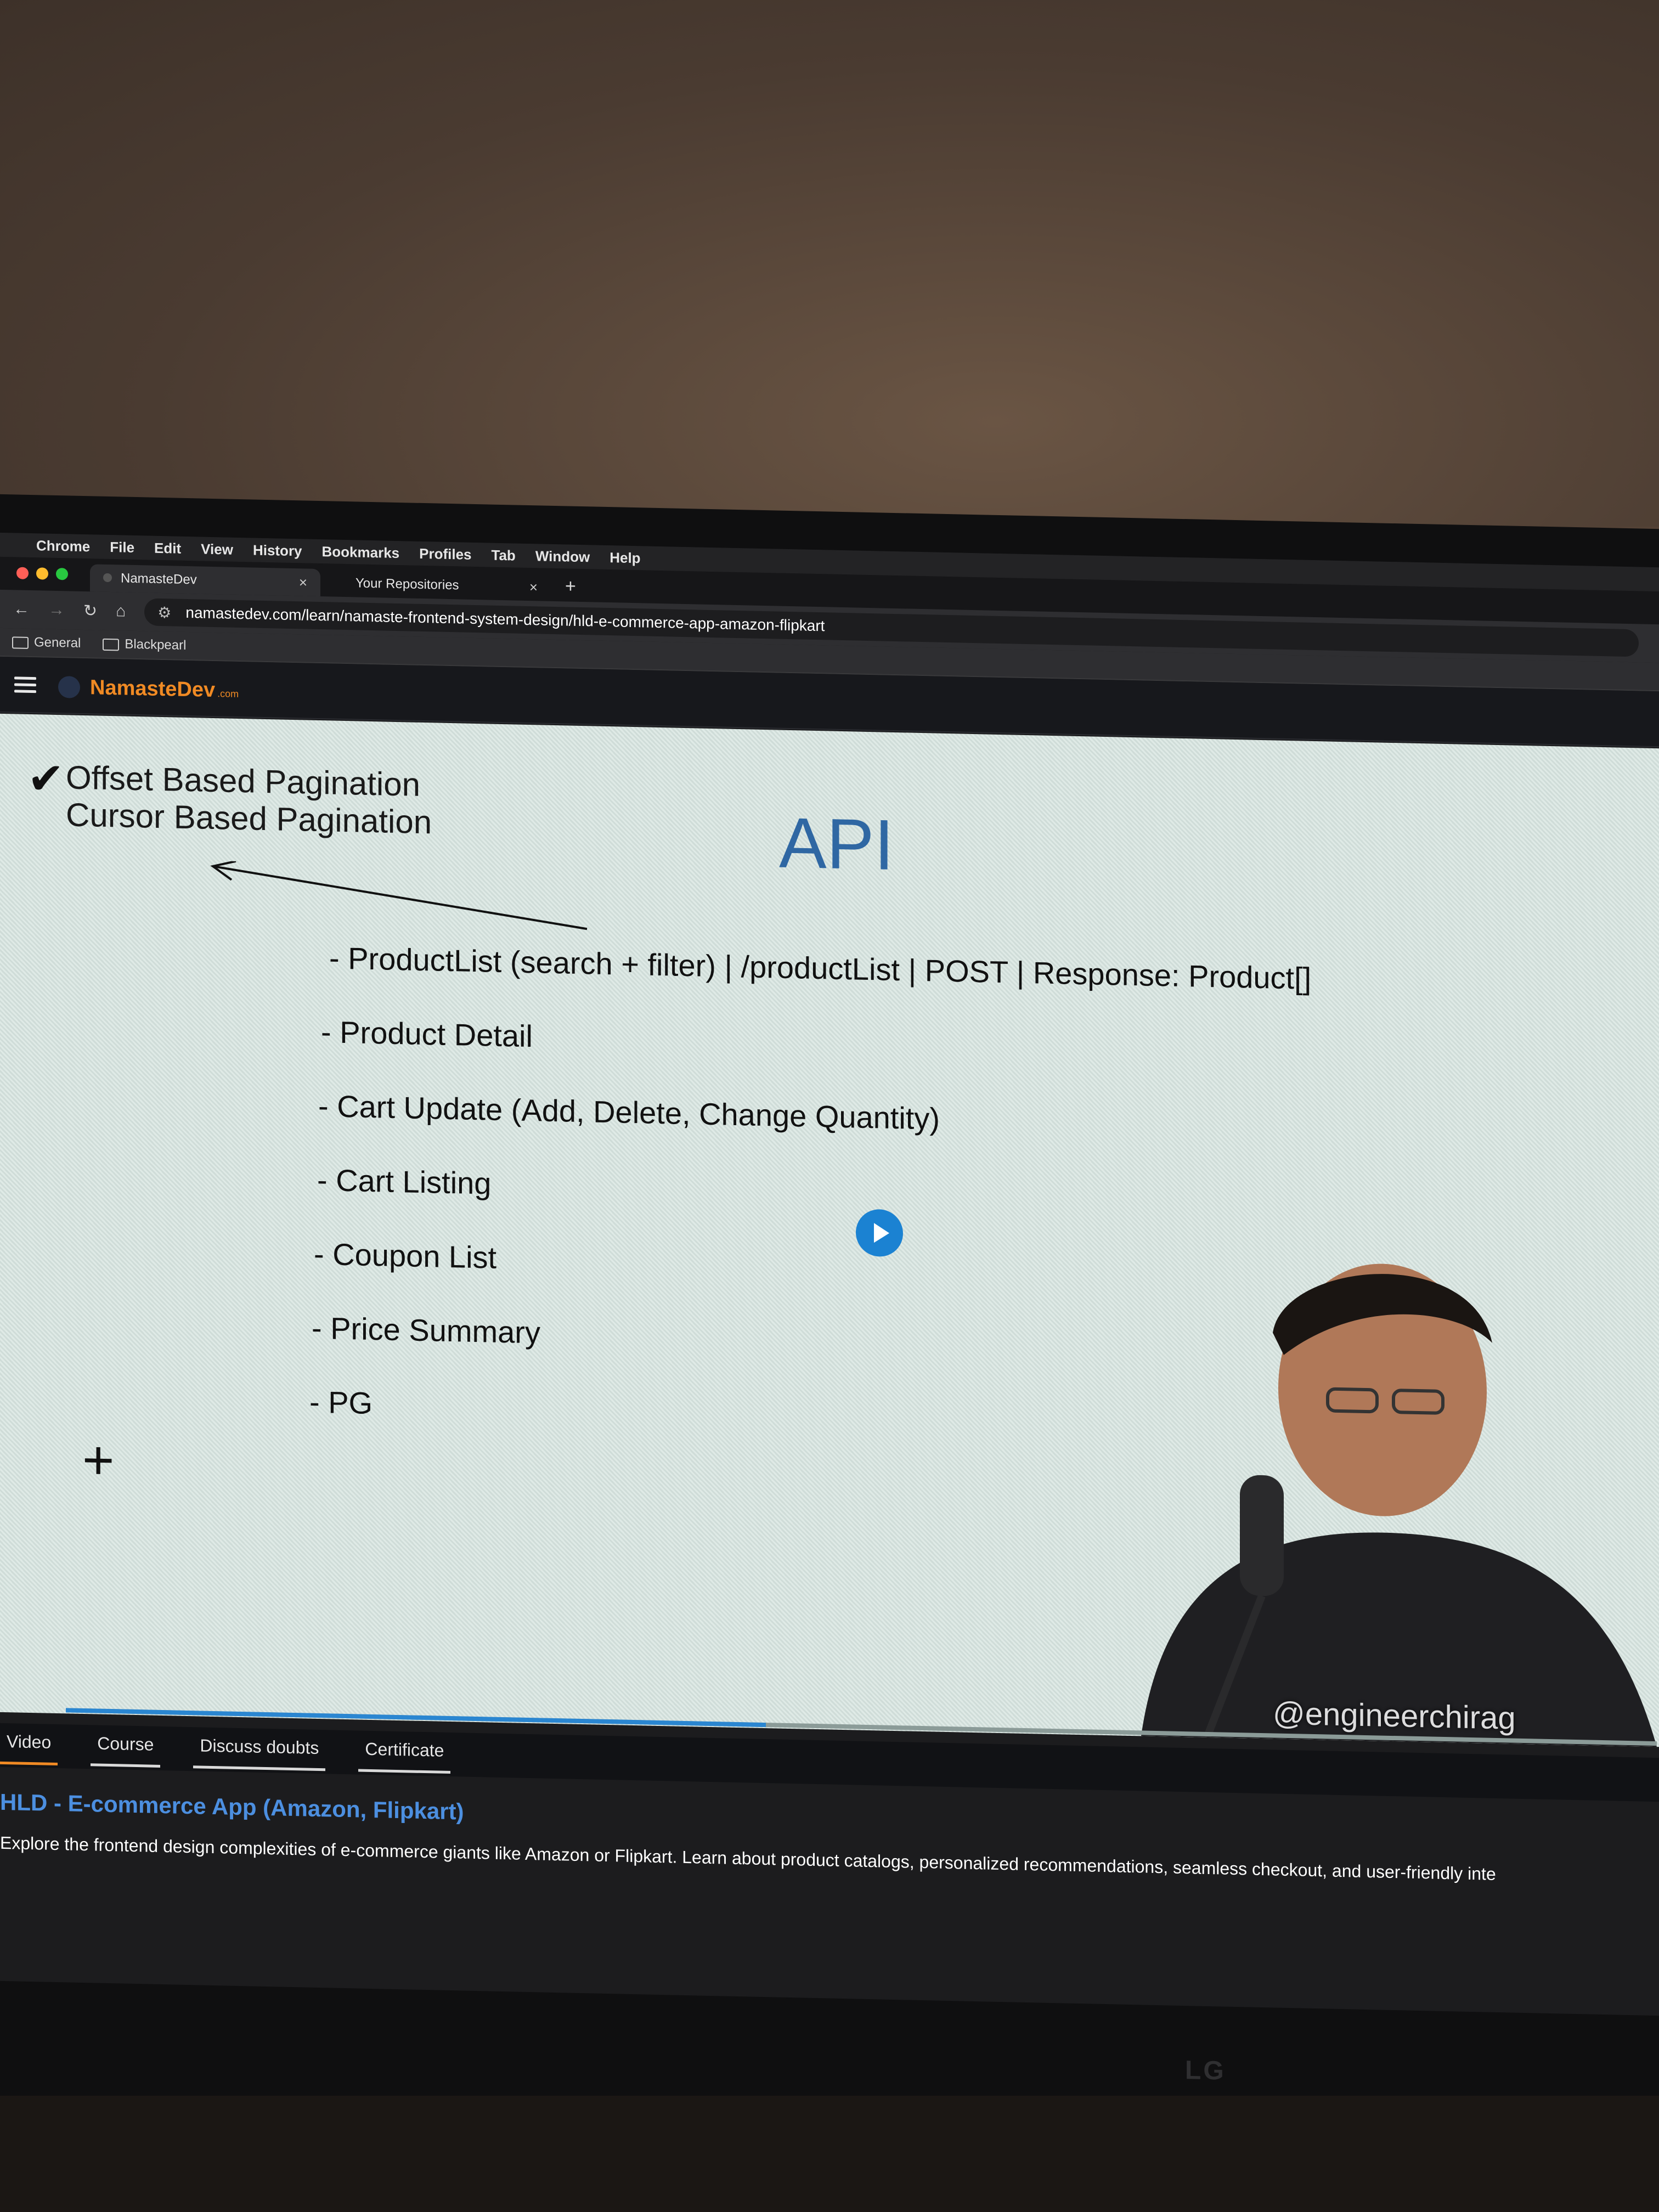  Describe the element at coordinates (830, 2154) in the screenshot. I see `desk-foreground` at that location.